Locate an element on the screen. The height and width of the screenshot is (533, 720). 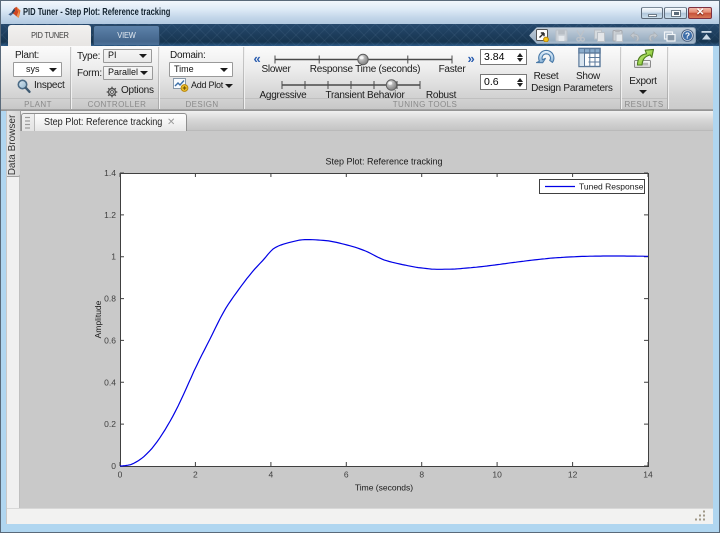
svg-text: 2 is located at coordinates (195, 475).